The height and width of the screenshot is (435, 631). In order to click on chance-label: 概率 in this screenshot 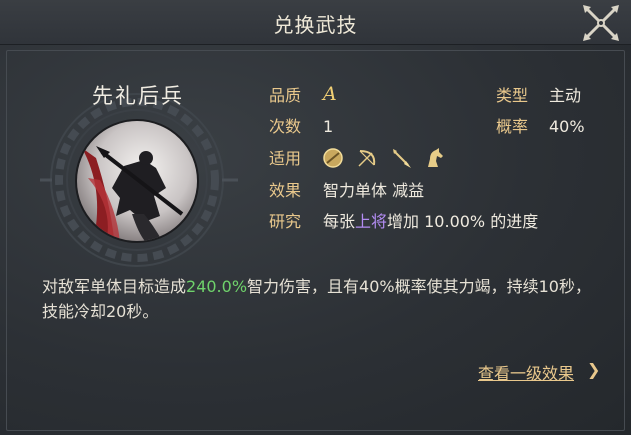, I will do `click(512, 126)`.